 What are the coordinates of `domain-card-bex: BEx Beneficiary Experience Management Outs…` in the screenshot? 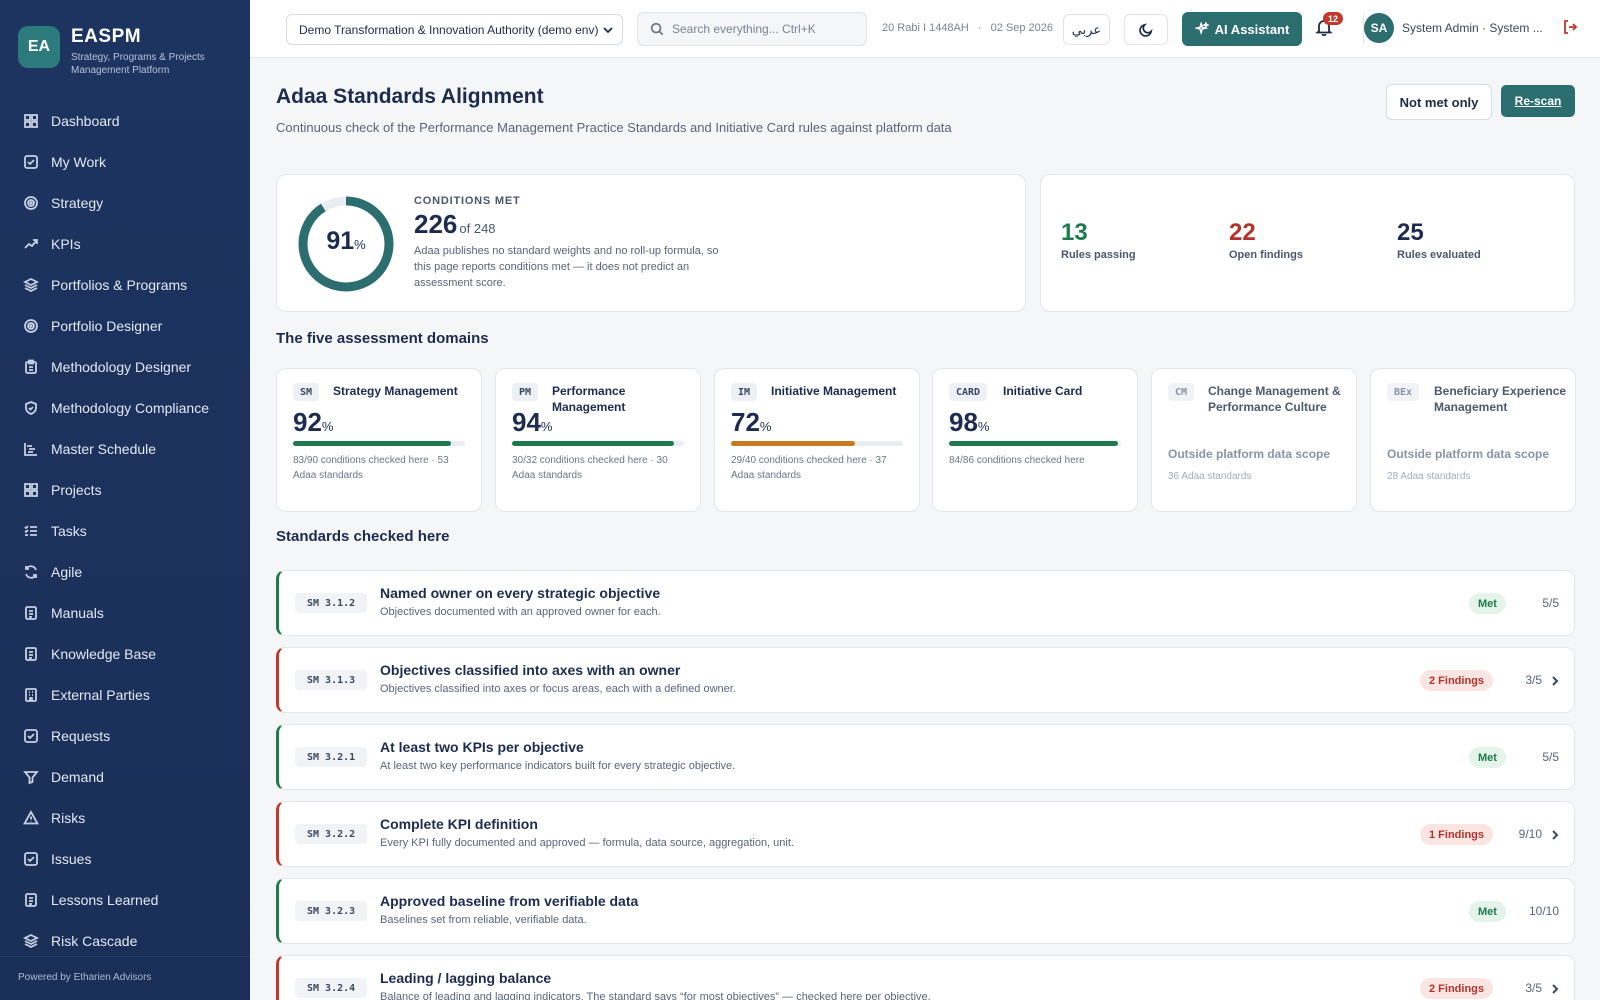 It's located at (1473, 440).